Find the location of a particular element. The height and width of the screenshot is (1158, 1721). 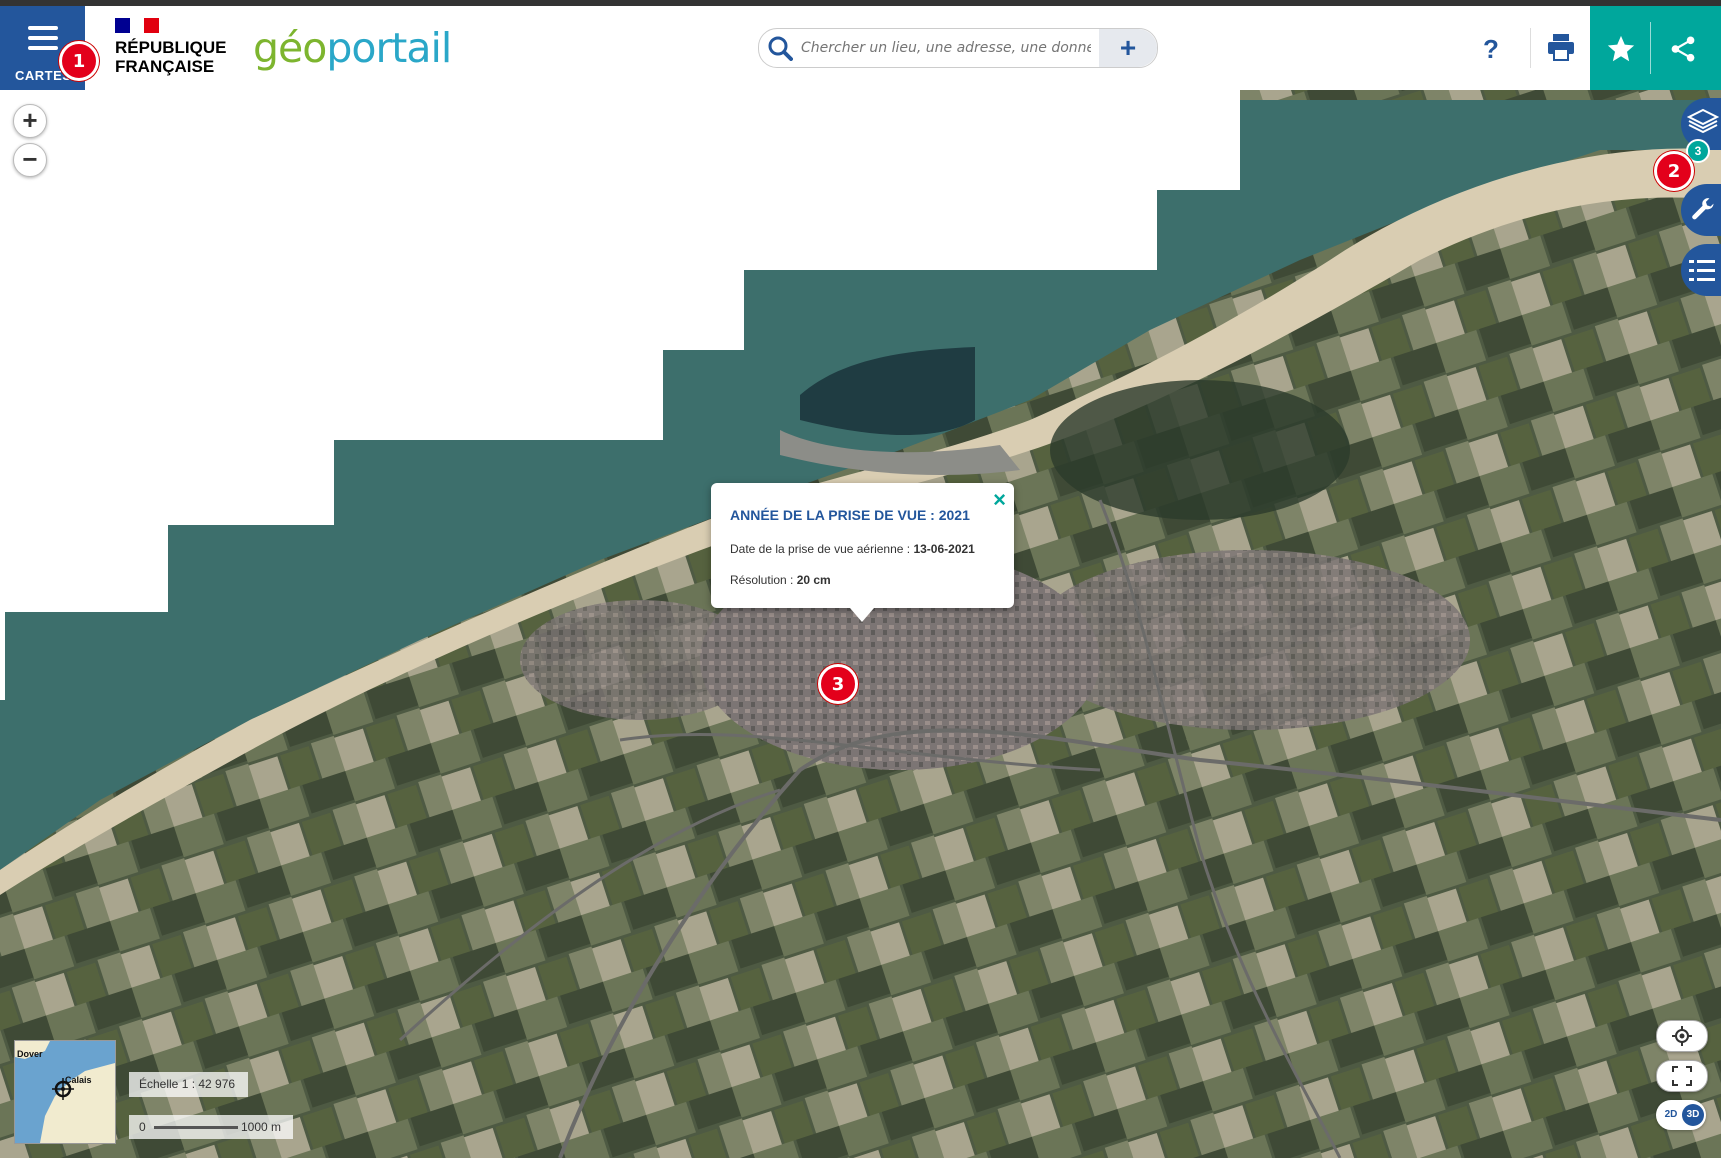

scale-bar: 0 1000 m is located at coordinates (211, 1127).